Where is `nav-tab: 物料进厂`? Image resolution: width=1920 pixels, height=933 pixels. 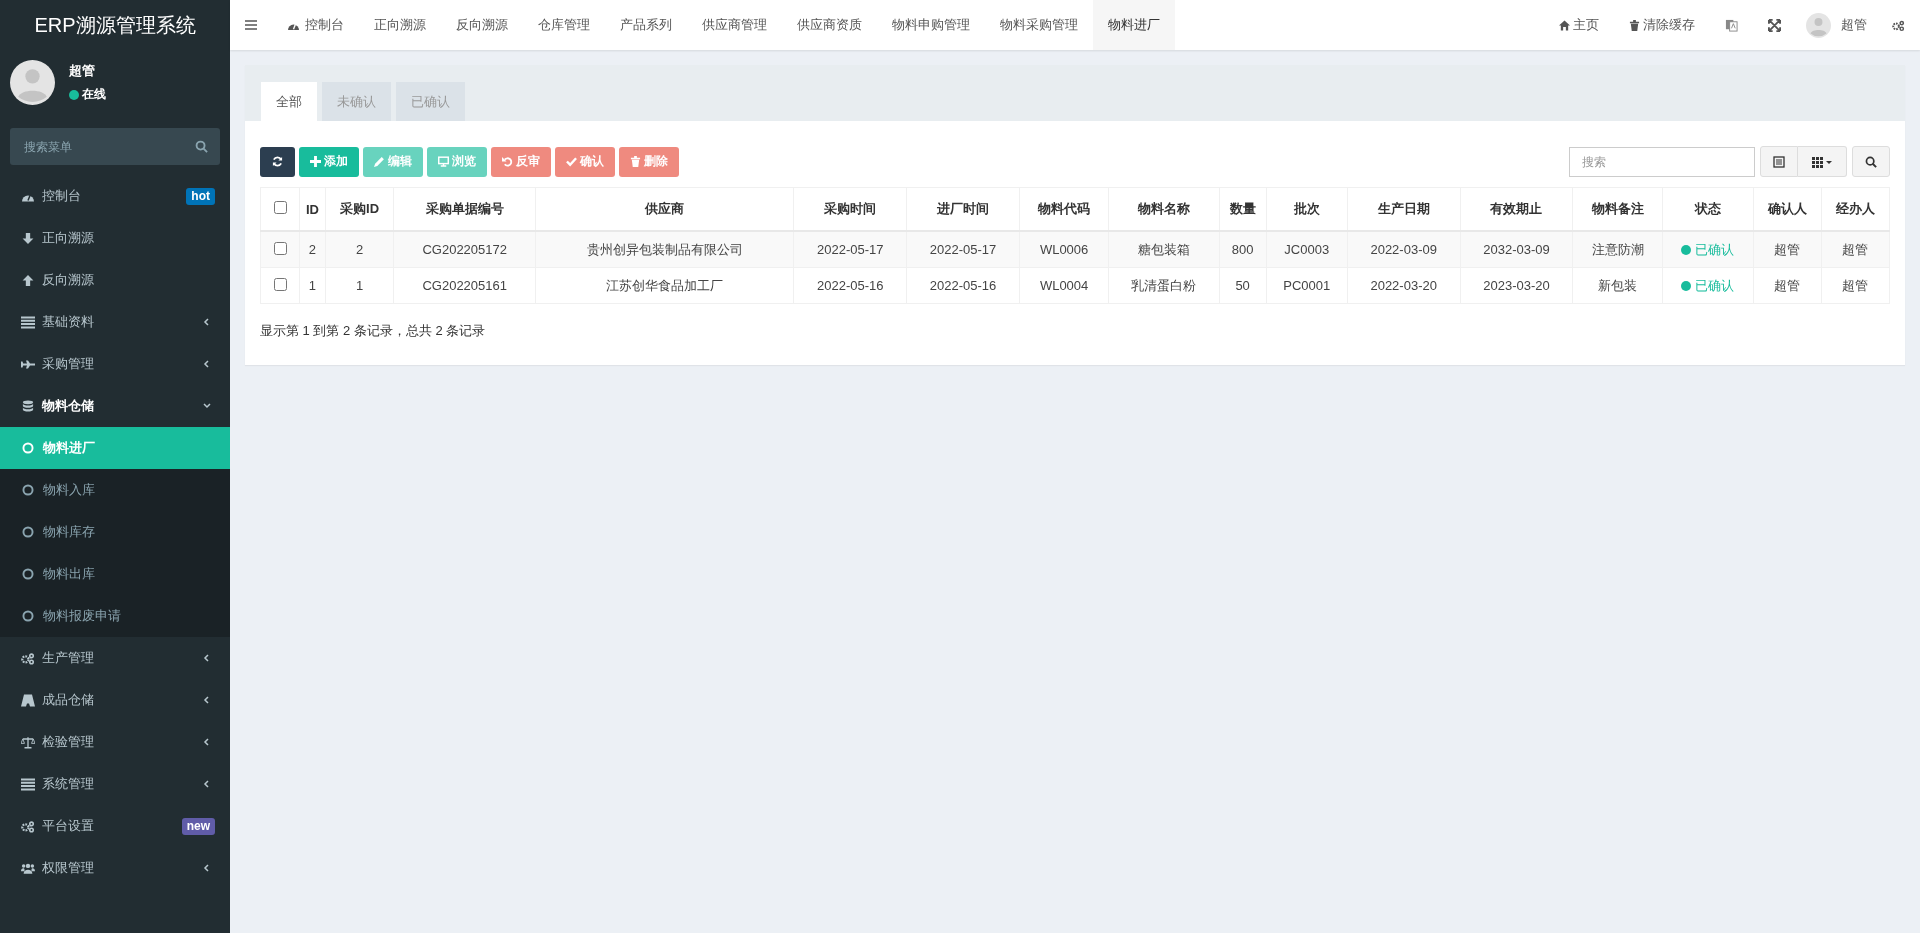 nav-tab: 物料进厂 is located at coordinates (1134, 25).